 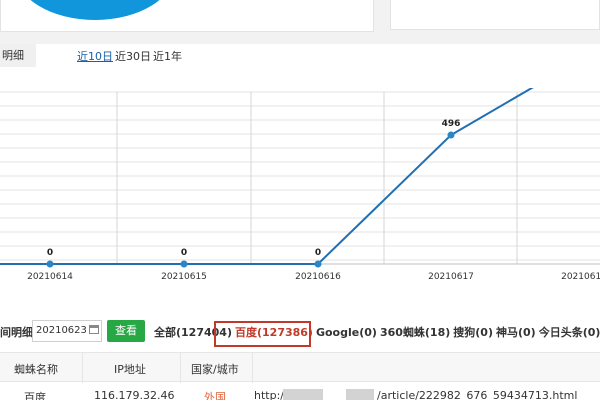 I want to click on x-tick-label: 20210617, so click(x=451, y=277).